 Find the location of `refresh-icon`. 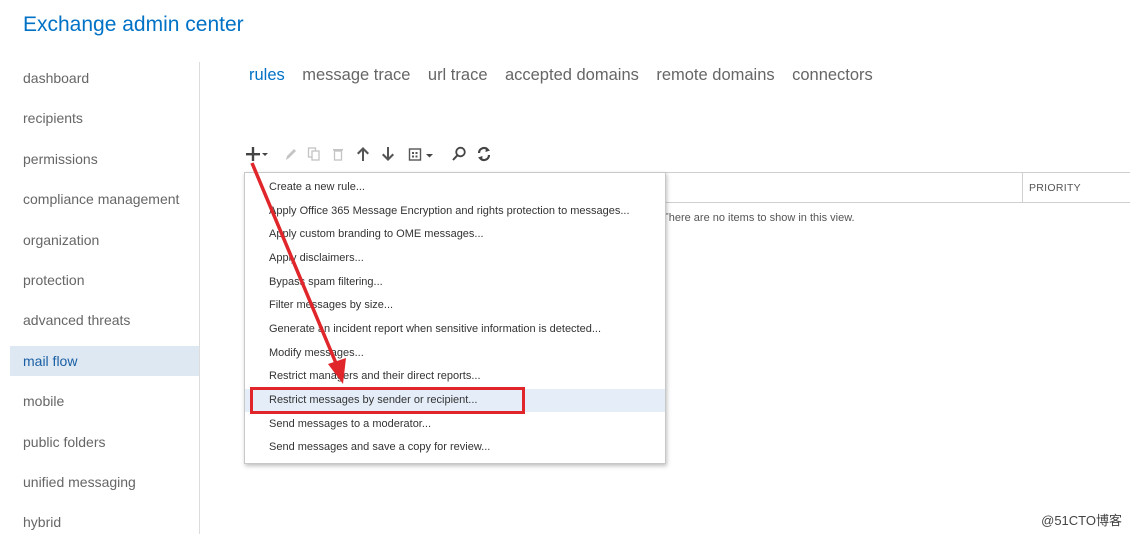

refresh-icon is located at coordinates (484, 154).